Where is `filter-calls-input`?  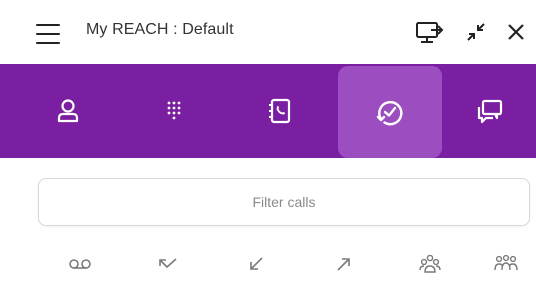
filter-calls-input is located at coordinates (284, 202).